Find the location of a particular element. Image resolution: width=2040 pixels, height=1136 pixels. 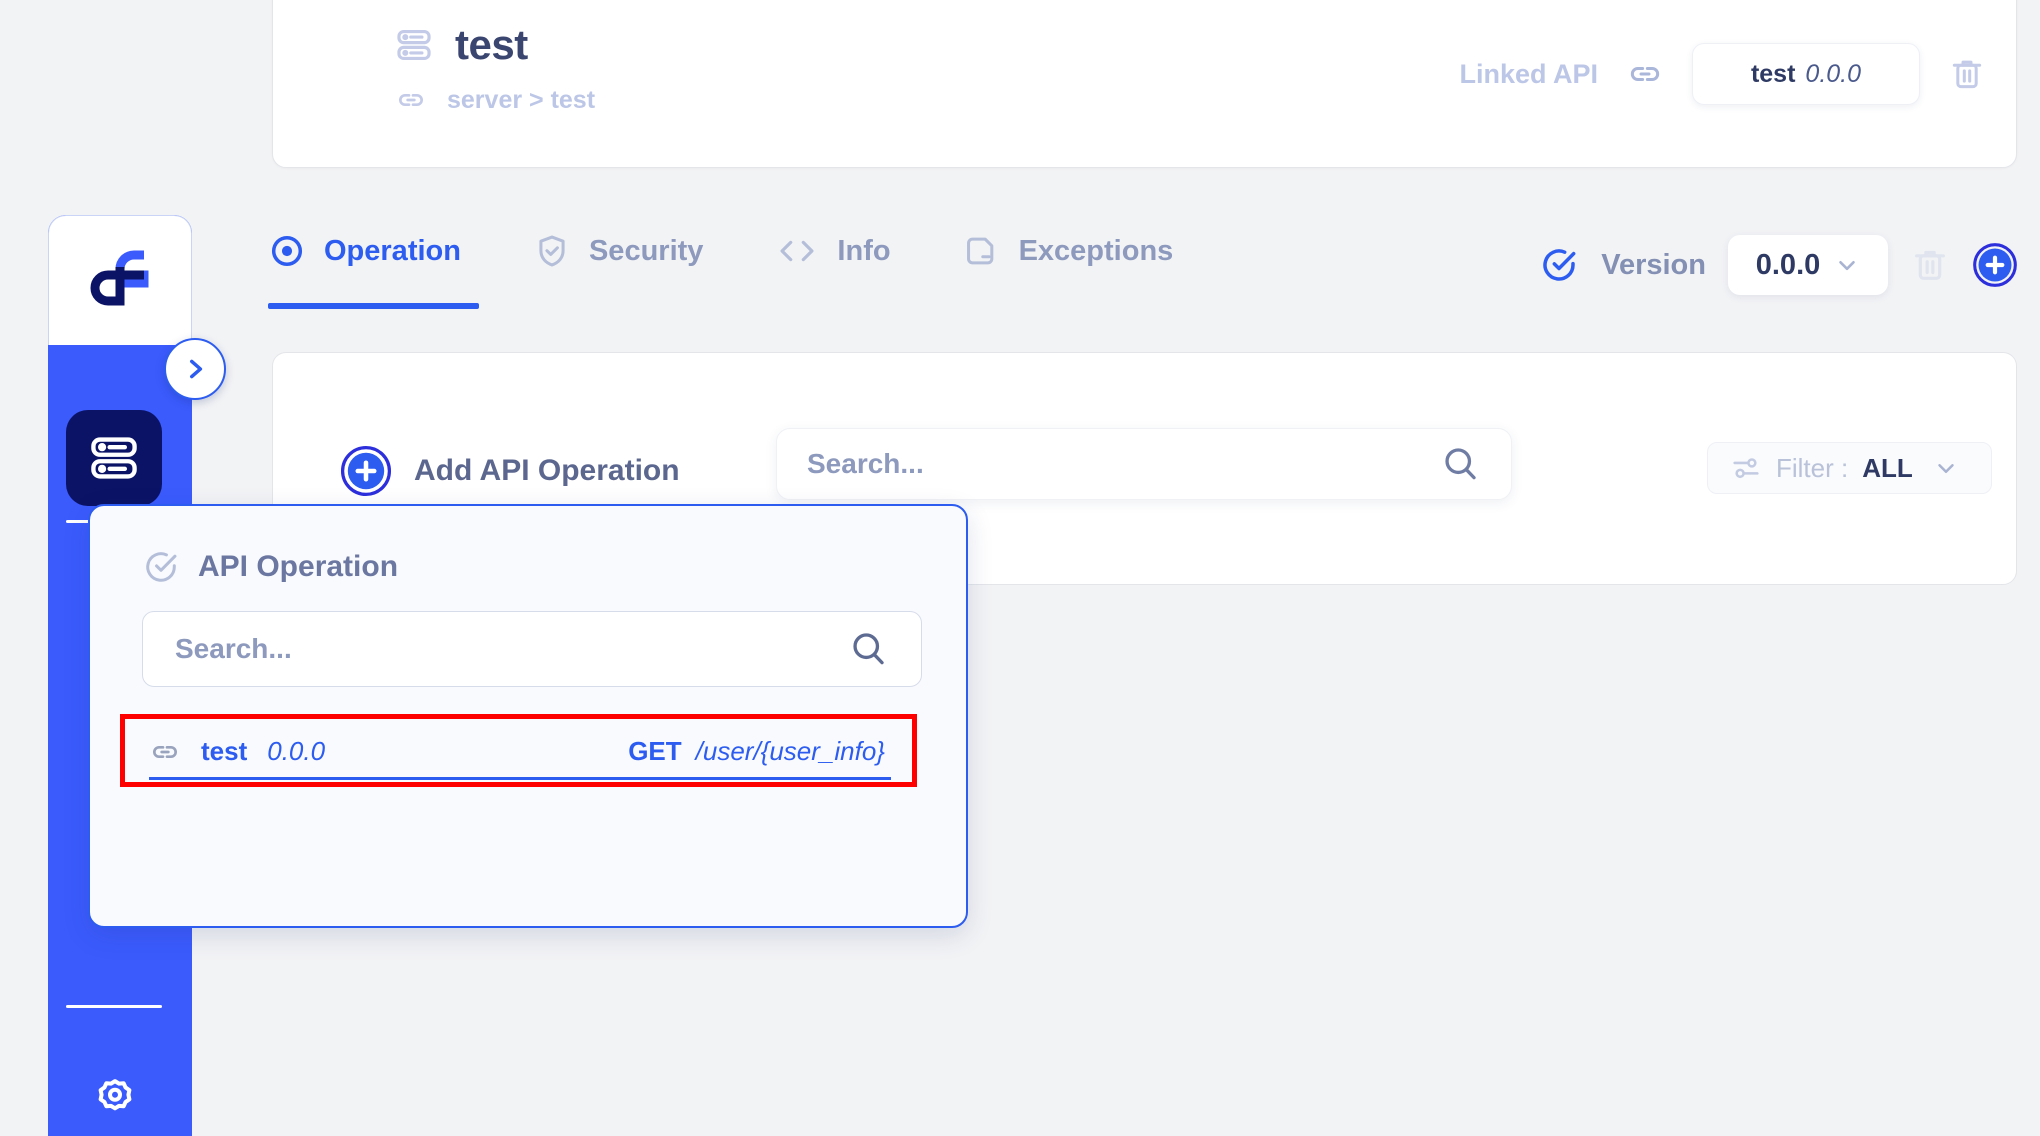

result-right: GET /user/{user_info} is located at coordinates (759, 751).